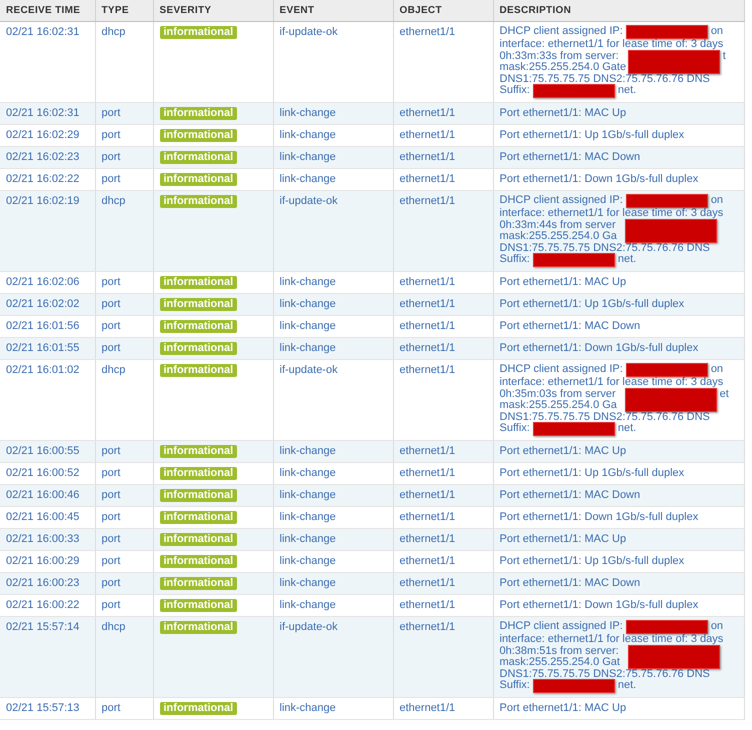 This screenshot has width=752, height=730. What do you see at coordinates (43, 370) in the screenshot?
I see `receive-time: 02/21 16:01:02` at bounding box center [43, 370].